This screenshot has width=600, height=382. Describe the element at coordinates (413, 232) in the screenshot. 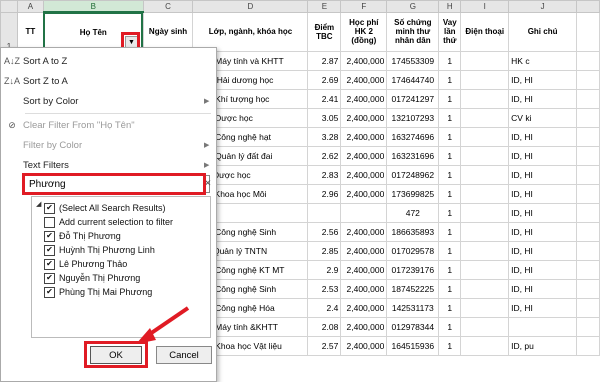

I see `cell-id: 186635893` at that location.